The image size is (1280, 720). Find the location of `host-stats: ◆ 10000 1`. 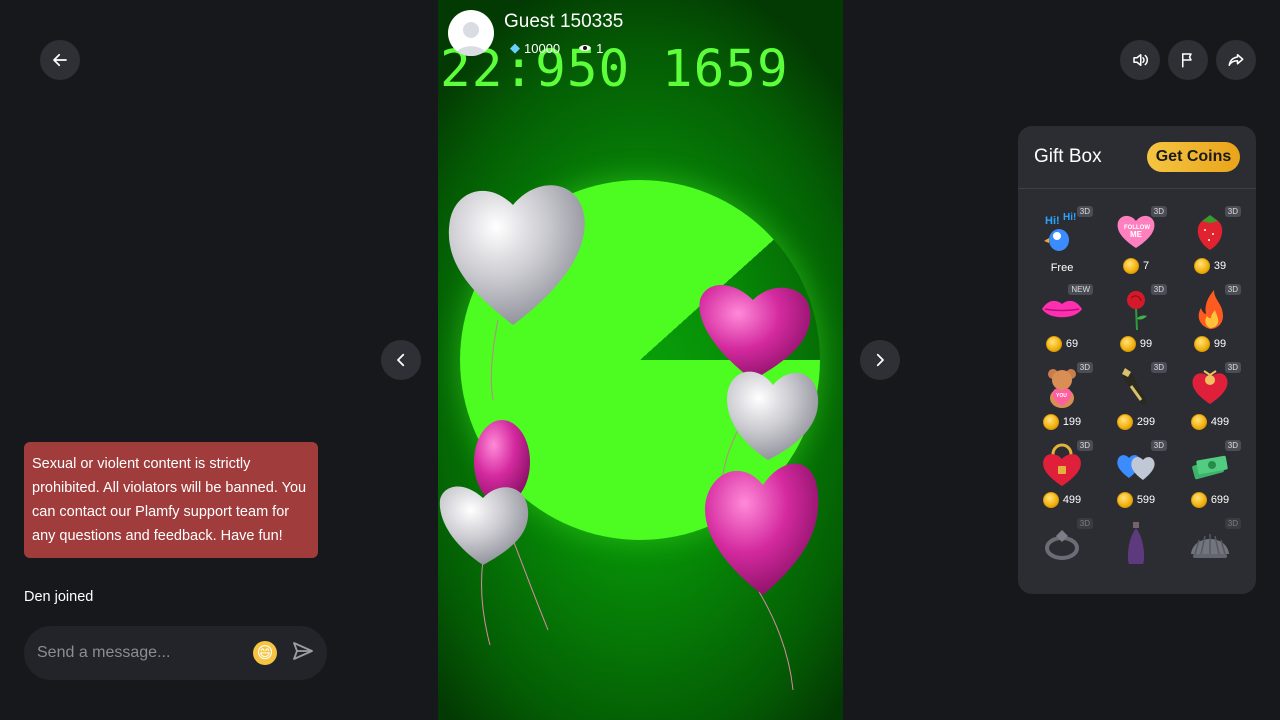

host-stats: ◆ 10000 1 is located at coordinates (562, 48).